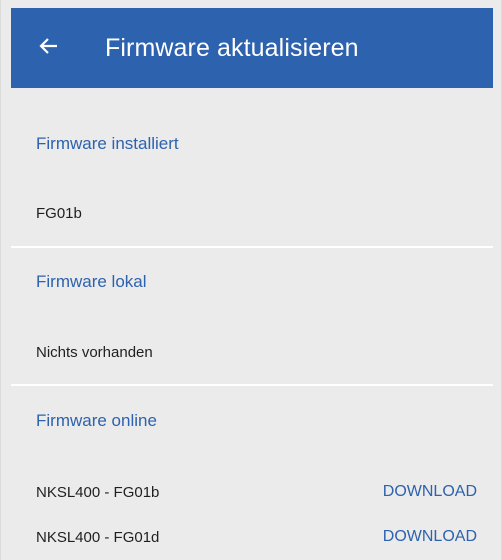  Describe the element at coordinates (91, 281) in the screenshot. I see `local-section-title: Firmware lokal` at that location.